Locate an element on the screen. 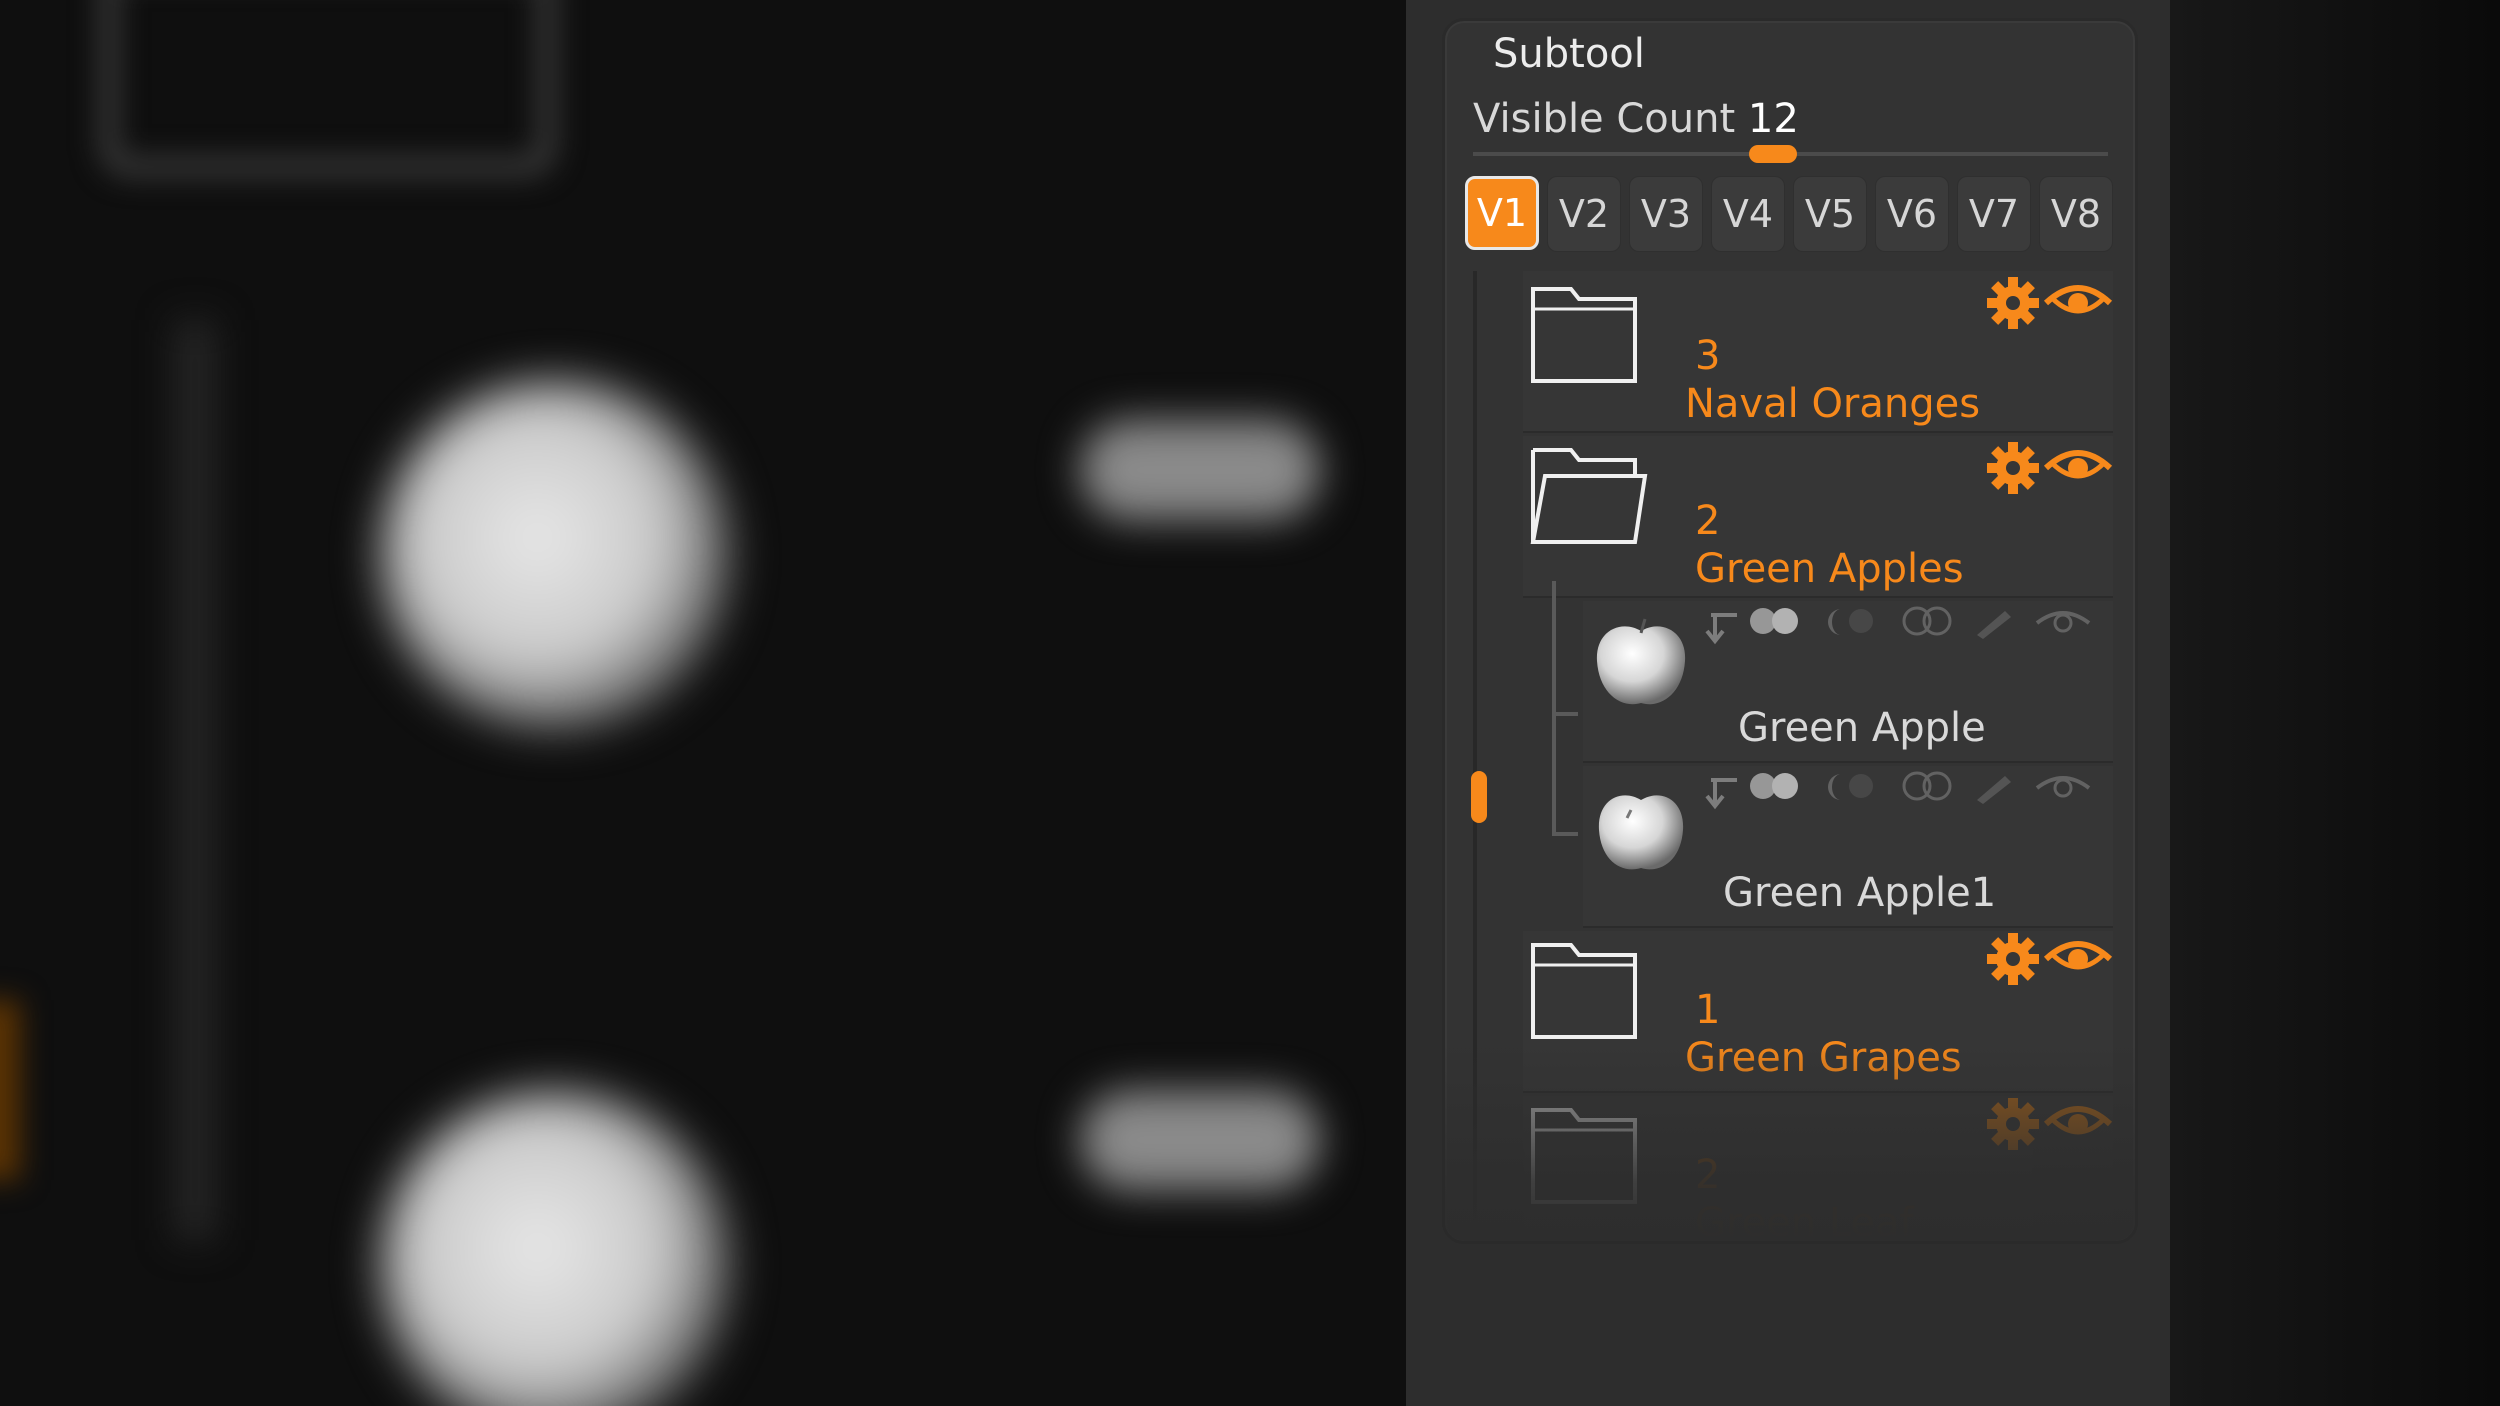 The image size is (2500, 1406). list-scrollbar-thumb is located at coordinates (1479, 797).